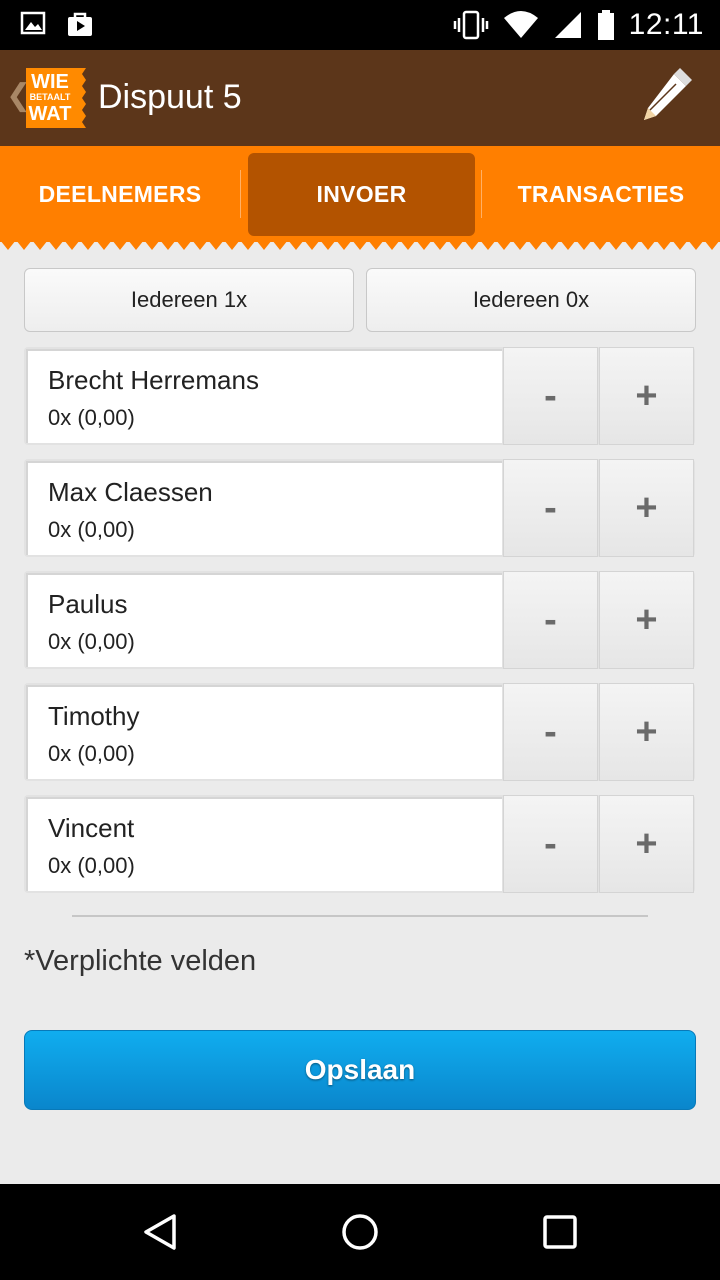 The height and width of the screenshot is (1280, 720). Describe the element at coordinates (50, 82) in the screenshot. I see `logo-line-1: WIE` at that location.